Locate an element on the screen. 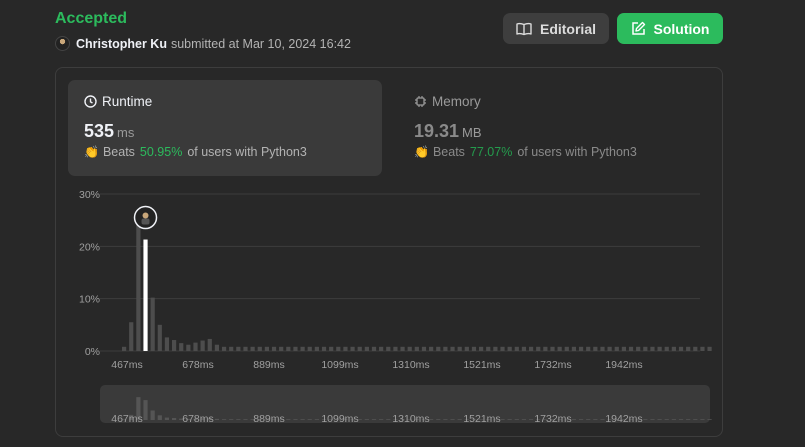 Image resolution: width=805 pixels, height=447 pixels. username-link: Christopher Ku is located at coordinates (121, 44).